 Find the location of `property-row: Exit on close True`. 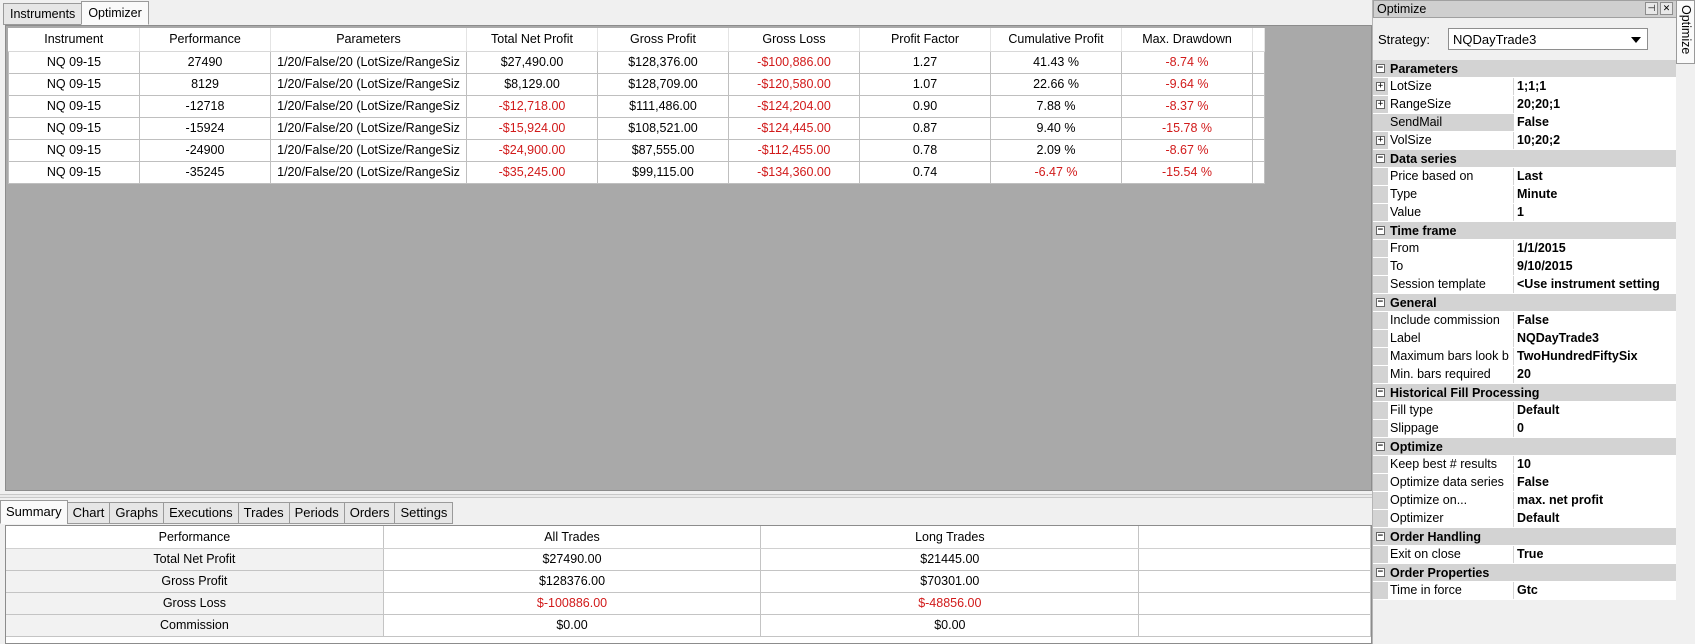

property-row: Exit on close True is located at coordinates (1525, 555).